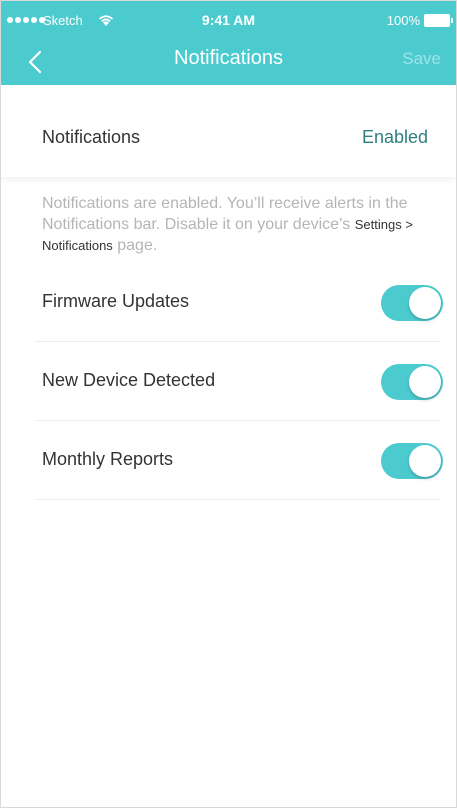  I want to click on page-title: Notifications, so click(228, 58).